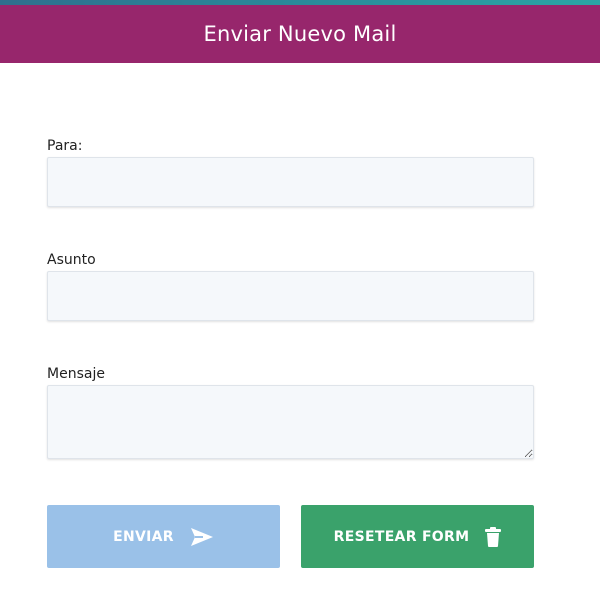 The width and height of the screenshot is (600, 600). What do you see at coordinates (202, 537) in the screenshot?
I see `paper-plane-icon` at bounding box center [202, 537].